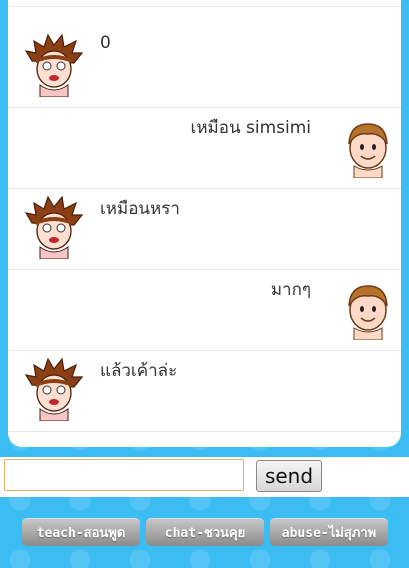  What do you see at coordinates (290, 290) in the screenshot?
I see `message-text: มากๆ` at bounding box center [290, 290].